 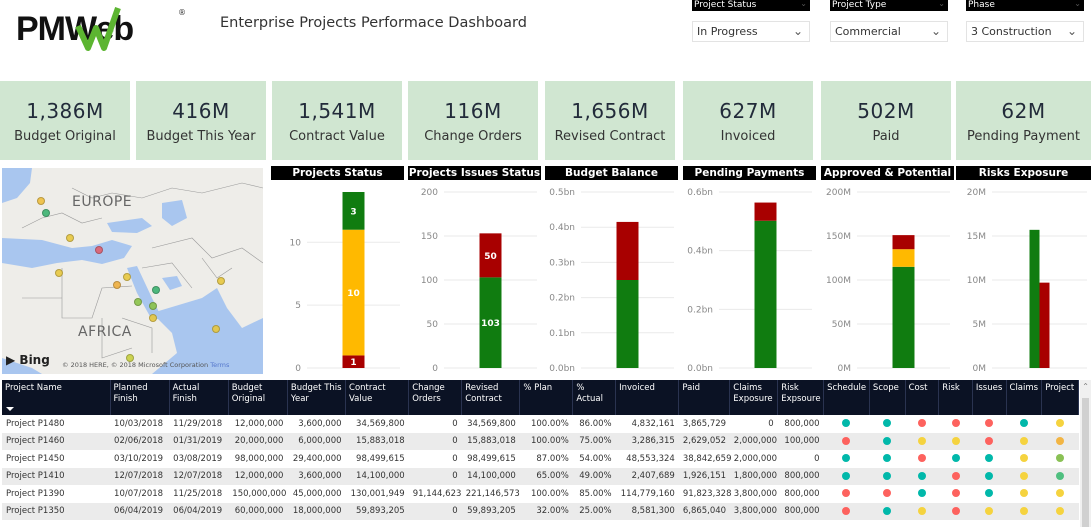 I want to click on column-header: Contract Value, so click(x=377, y=397).